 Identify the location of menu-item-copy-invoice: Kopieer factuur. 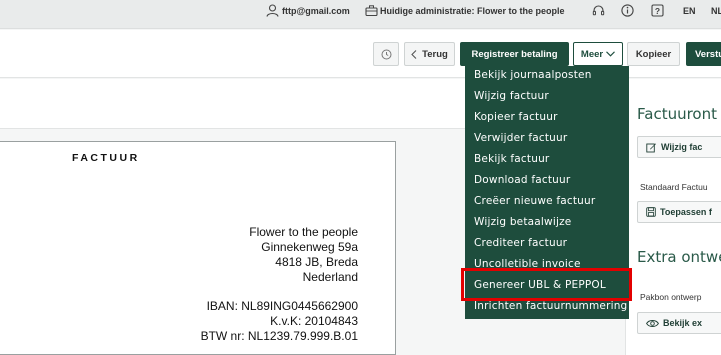
(516, 117).